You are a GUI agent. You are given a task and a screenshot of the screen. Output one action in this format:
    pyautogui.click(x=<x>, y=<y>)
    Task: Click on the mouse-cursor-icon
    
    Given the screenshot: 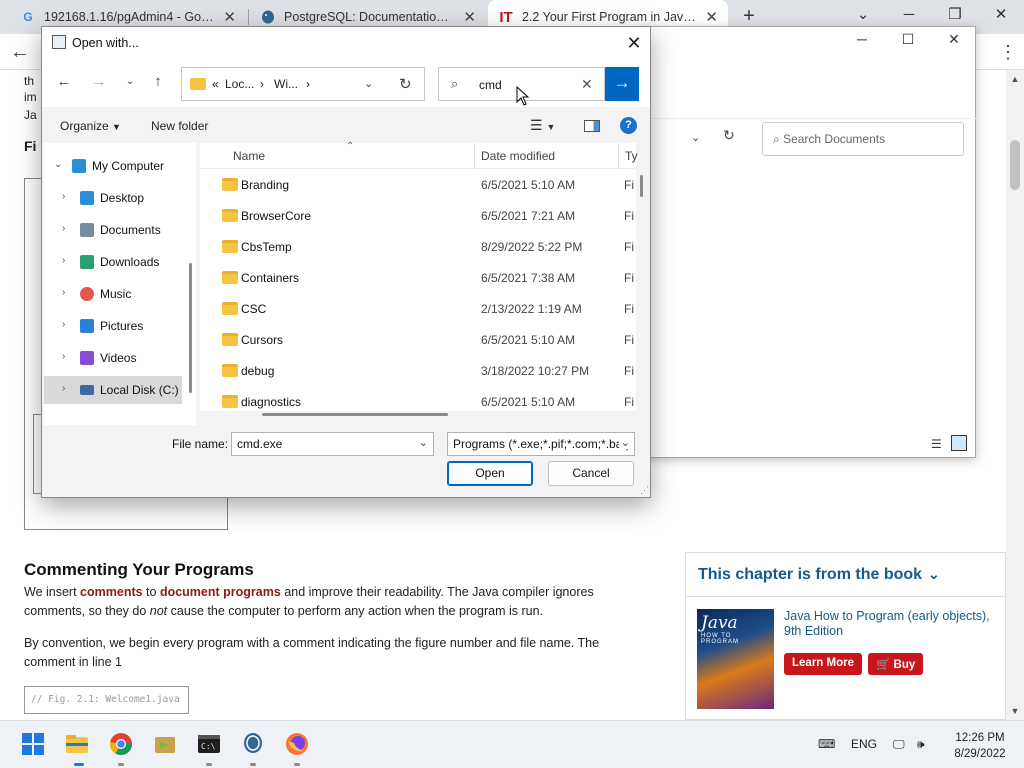 What is the action you would take?
    pyautogui.click(x=523, y=96)
    